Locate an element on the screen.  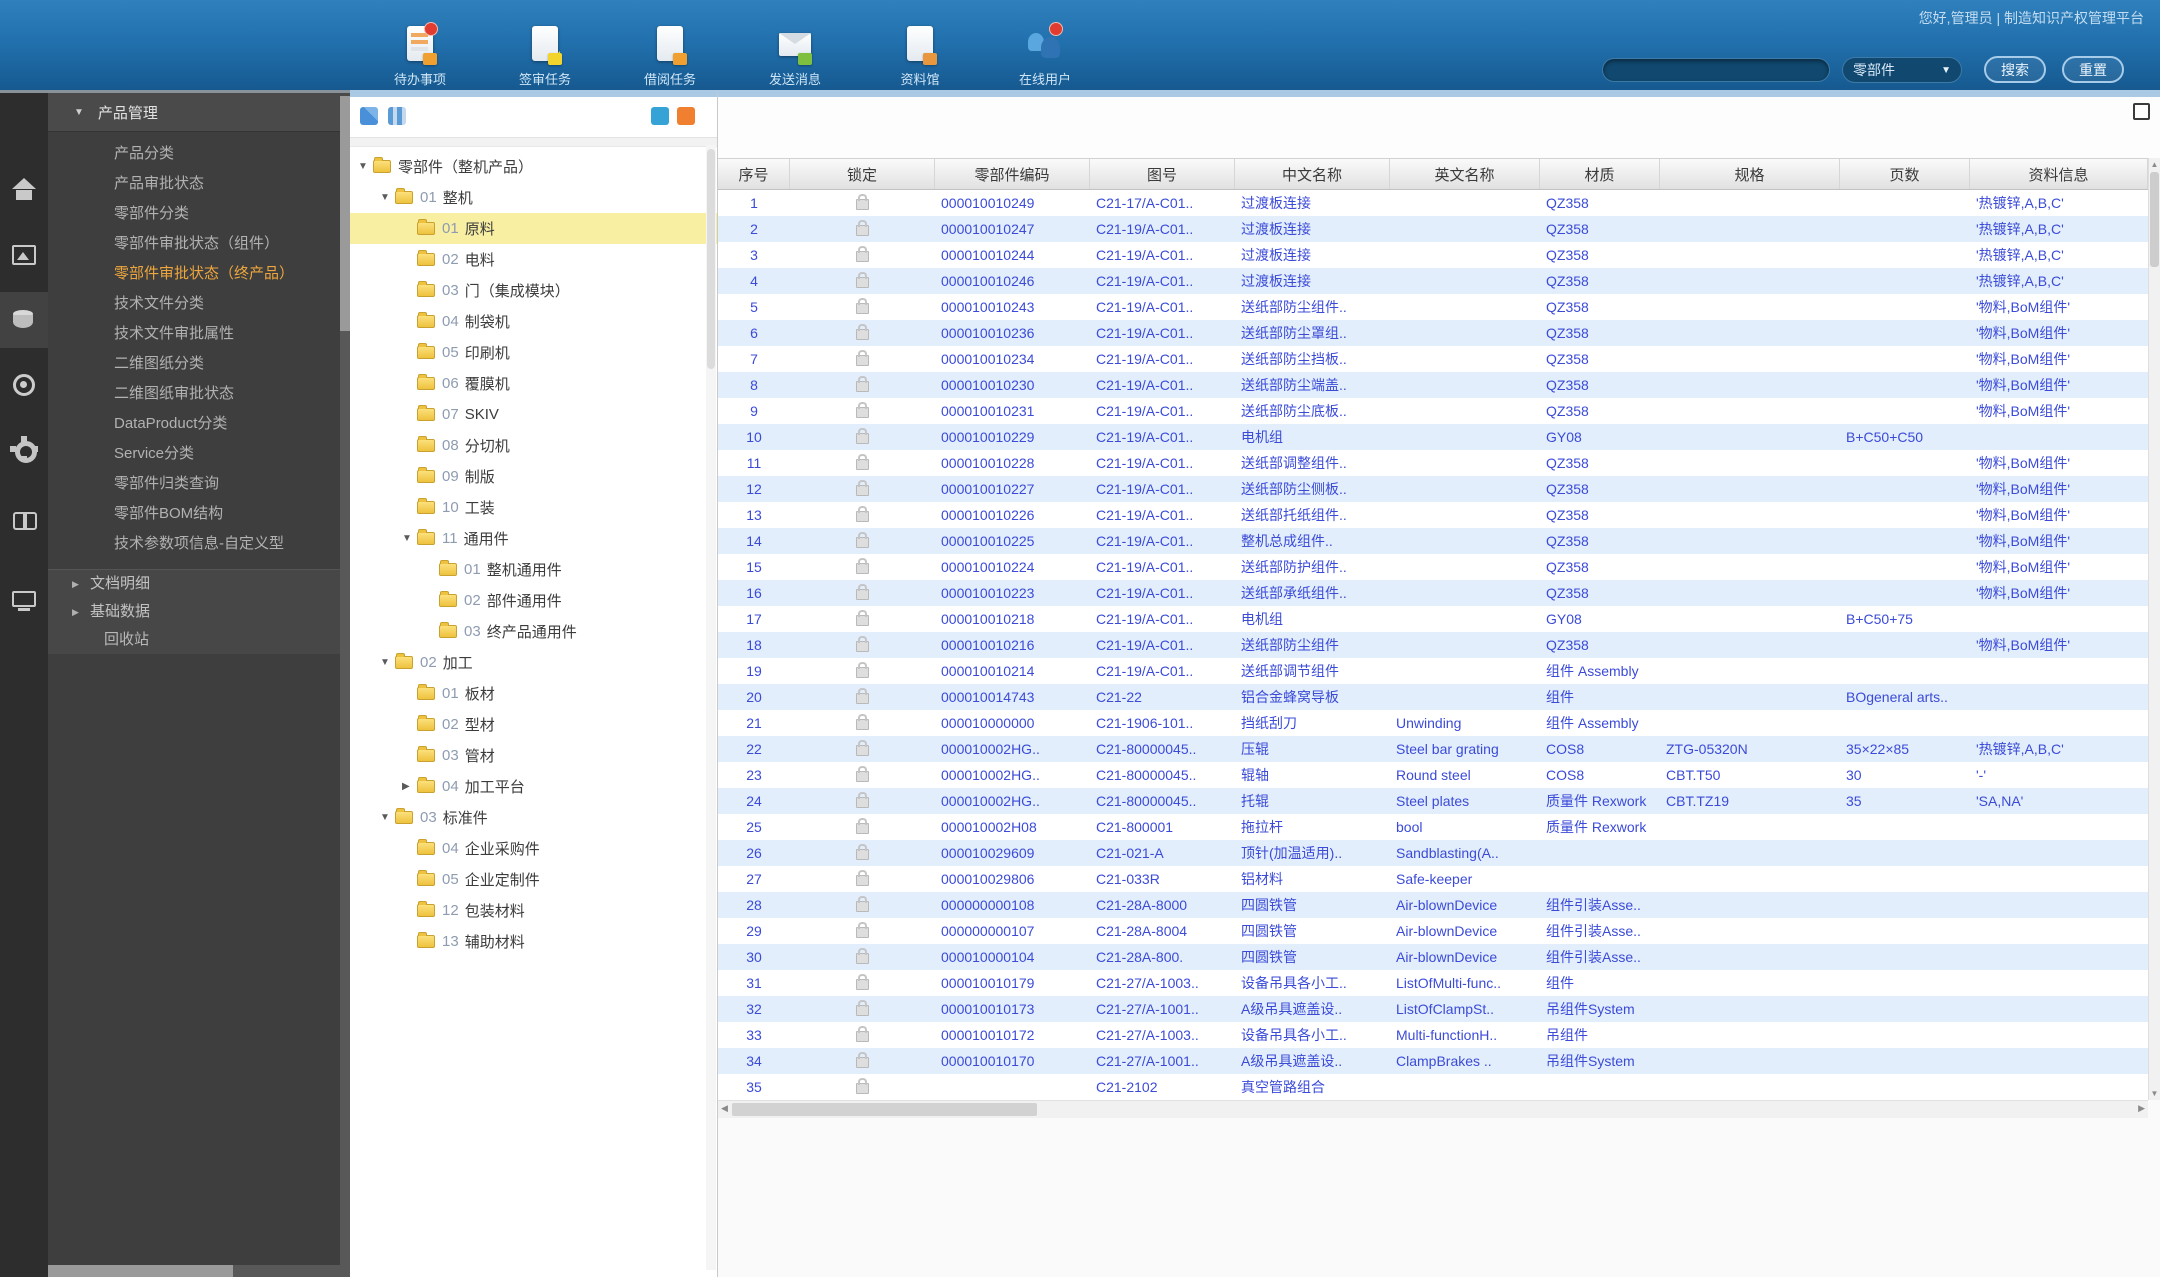
part-code-link: 000010010229 is located at coordinates (1012, 437).